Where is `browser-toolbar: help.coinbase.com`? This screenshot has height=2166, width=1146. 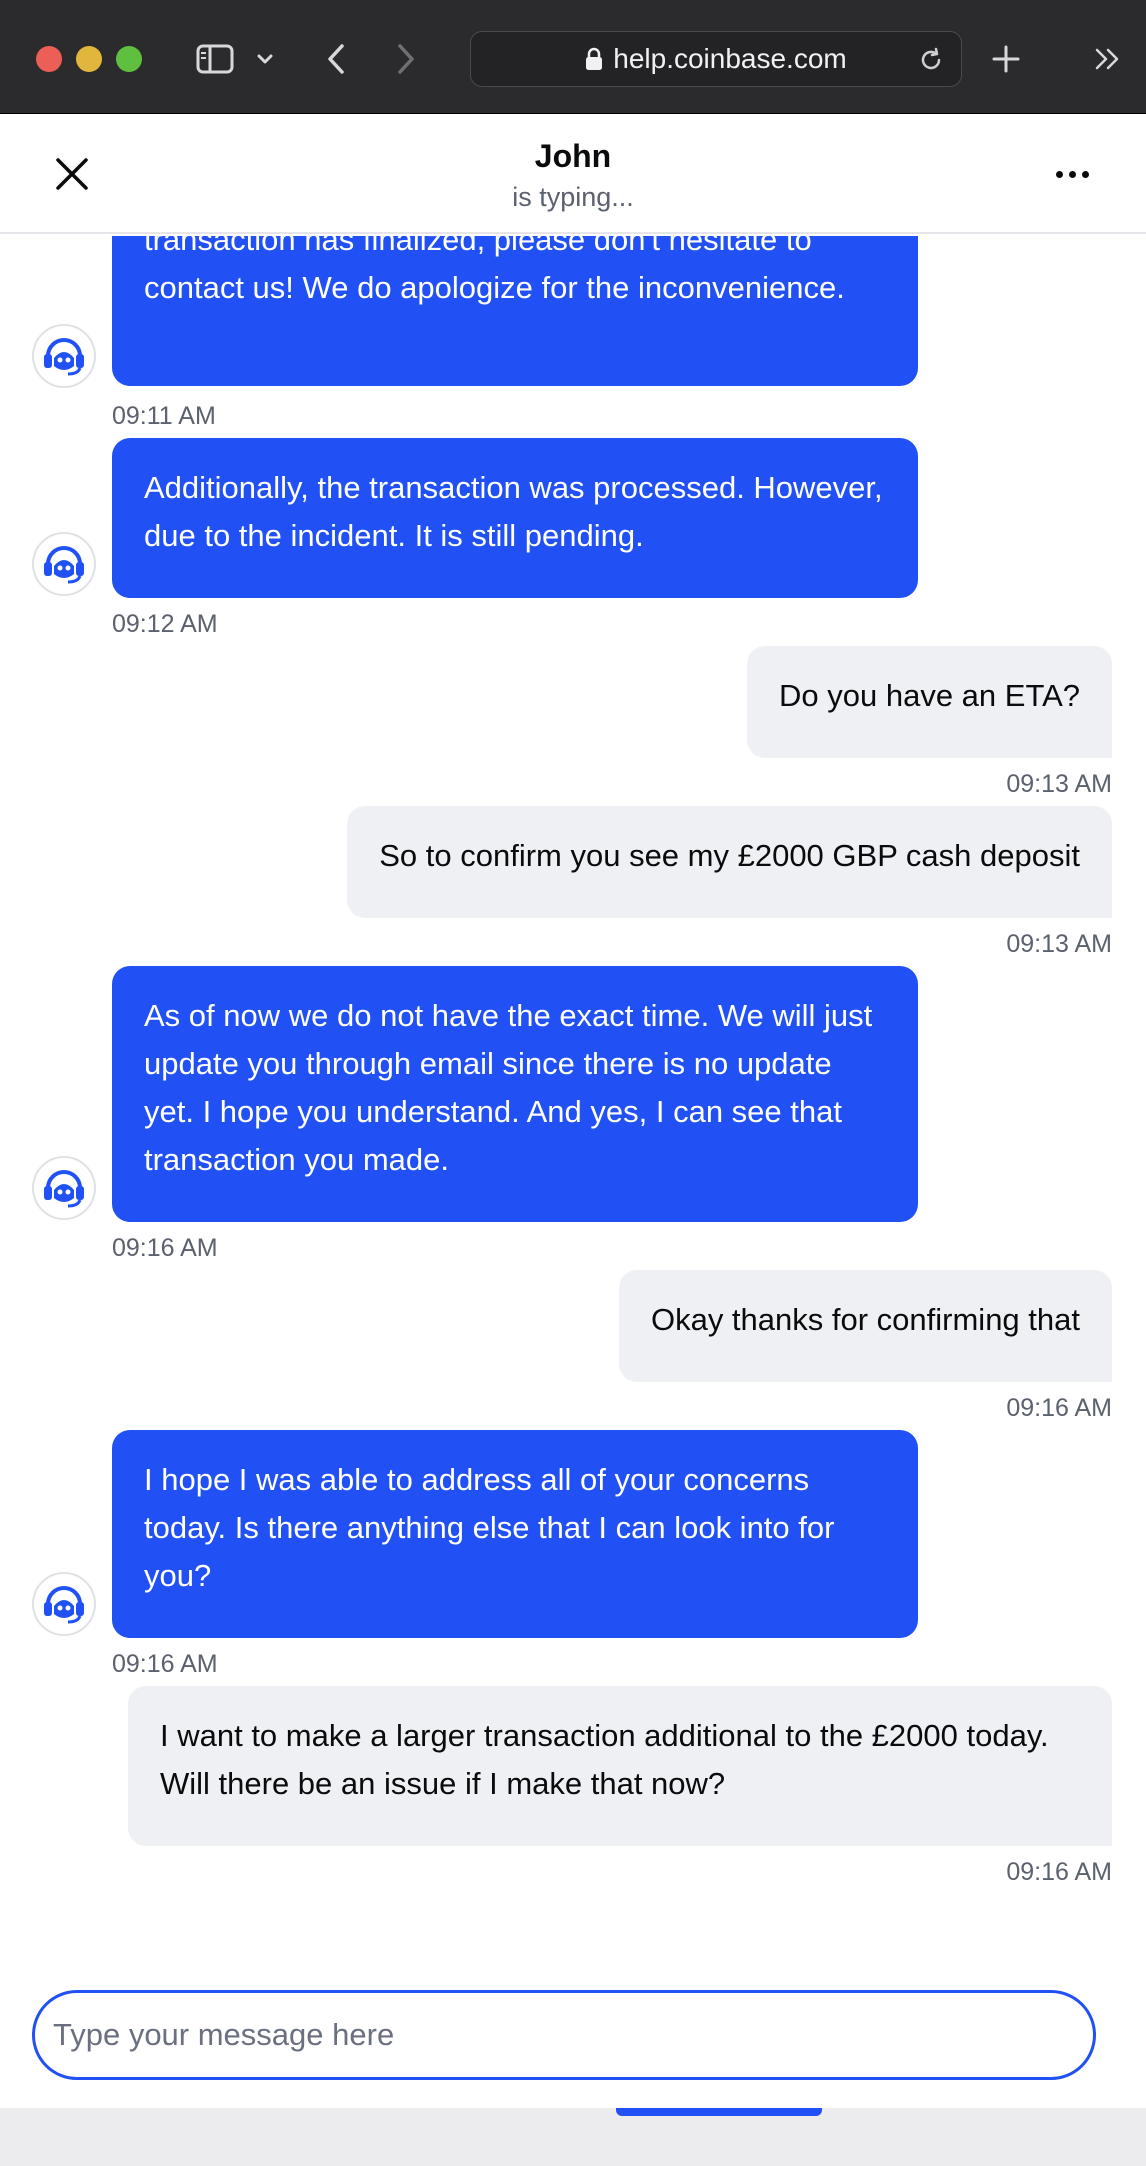
browser-toolbar: help.coinbase.com is located at coordinates (573, 57).